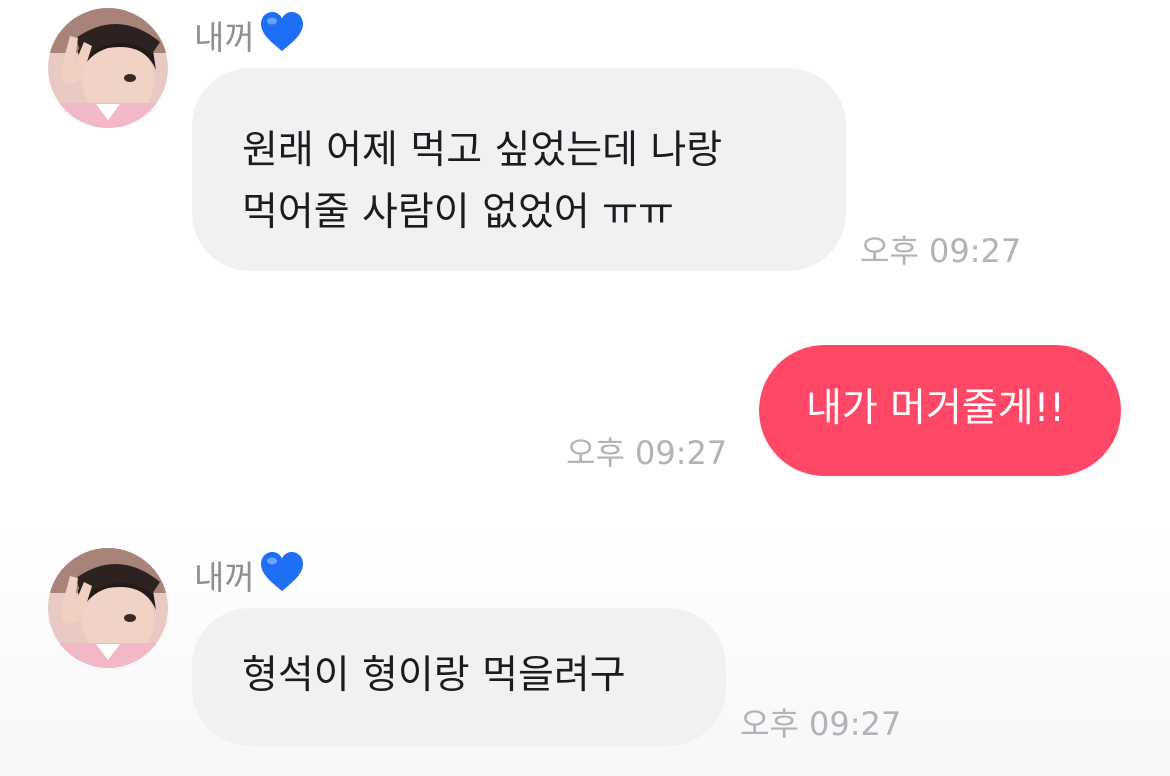 This screenshot has height=776, width=1170. Describe the element at coordinates (482, 150) in the screenshot. I see `message-text-line: 원래 어제 먹고 싶었는데 나랑` at that location.